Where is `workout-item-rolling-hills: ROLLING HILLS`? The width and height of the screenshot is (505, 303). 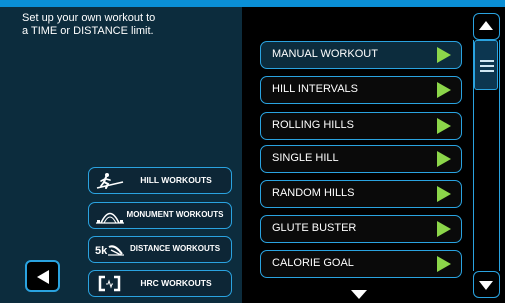 workout-item-rolling-hills: ROLLING HILLS is located at coordinates (361, 126).